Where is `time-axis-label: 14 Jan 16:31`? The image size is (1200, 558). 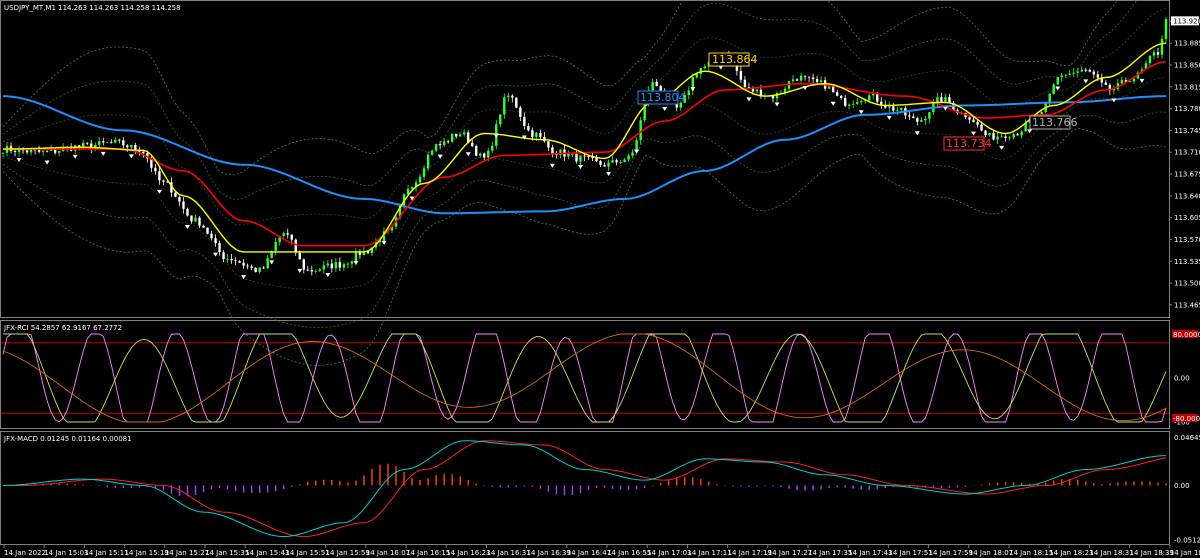 time-axis-label: 14 Jan 16:31 is located at coordinates (508, 553).